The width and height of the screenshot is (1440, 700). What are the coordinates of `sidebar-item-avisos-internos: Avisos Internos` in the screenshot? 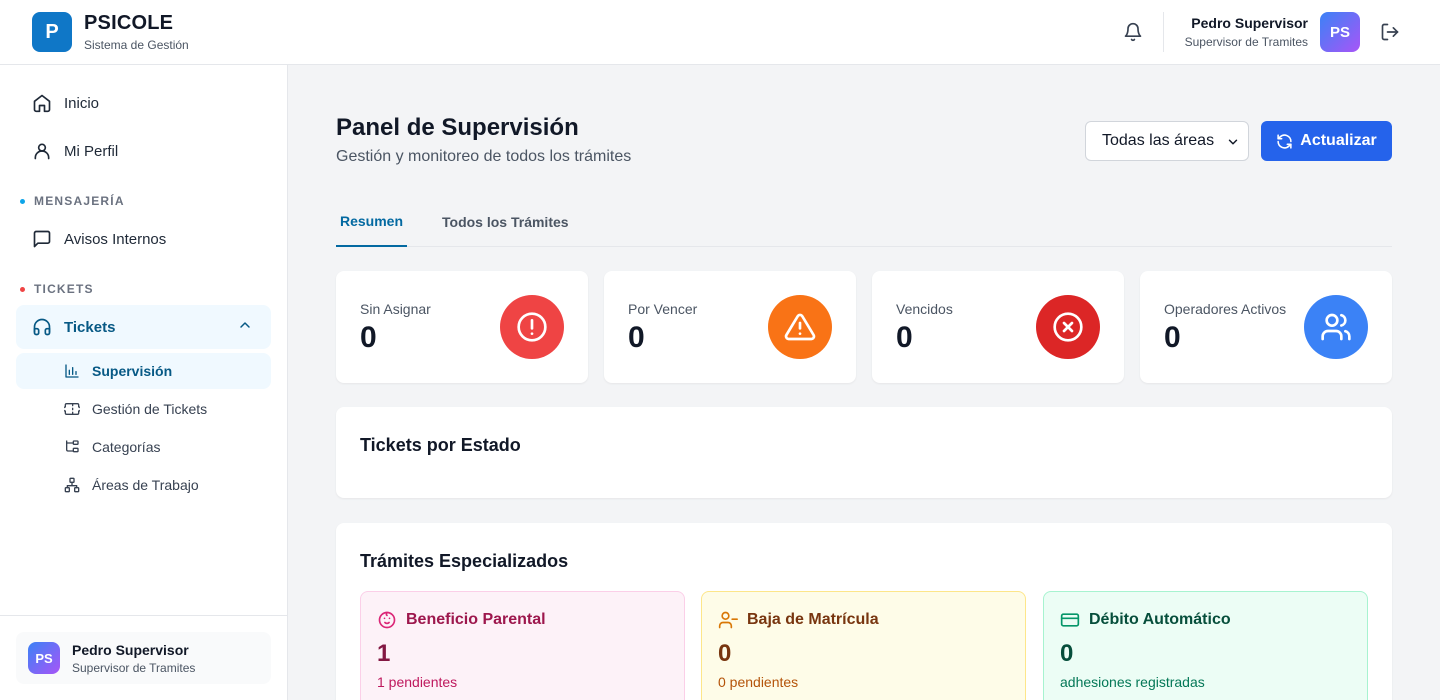 It's located at (143, 239).